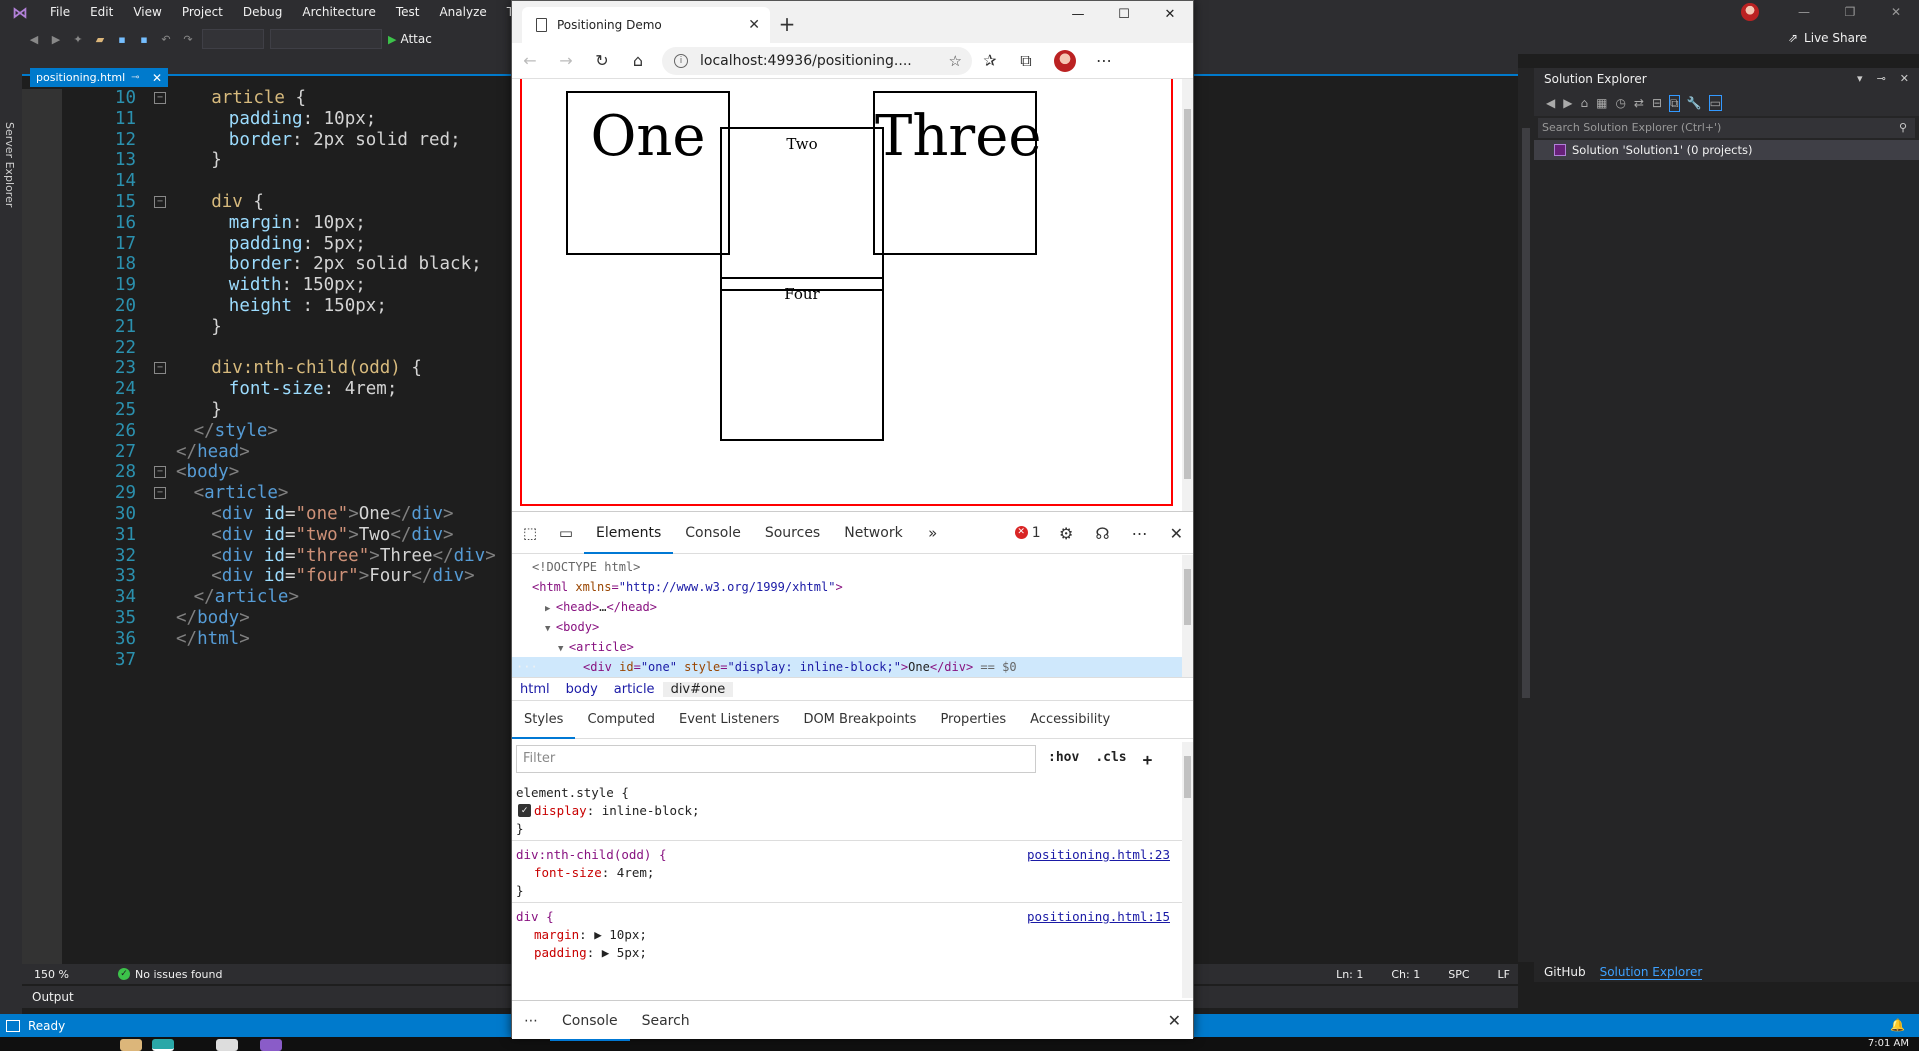 The width and height of the screenshot is (1919, 1051). I want to click on file-explorer-taskbar-icon, so click(131, 1045).